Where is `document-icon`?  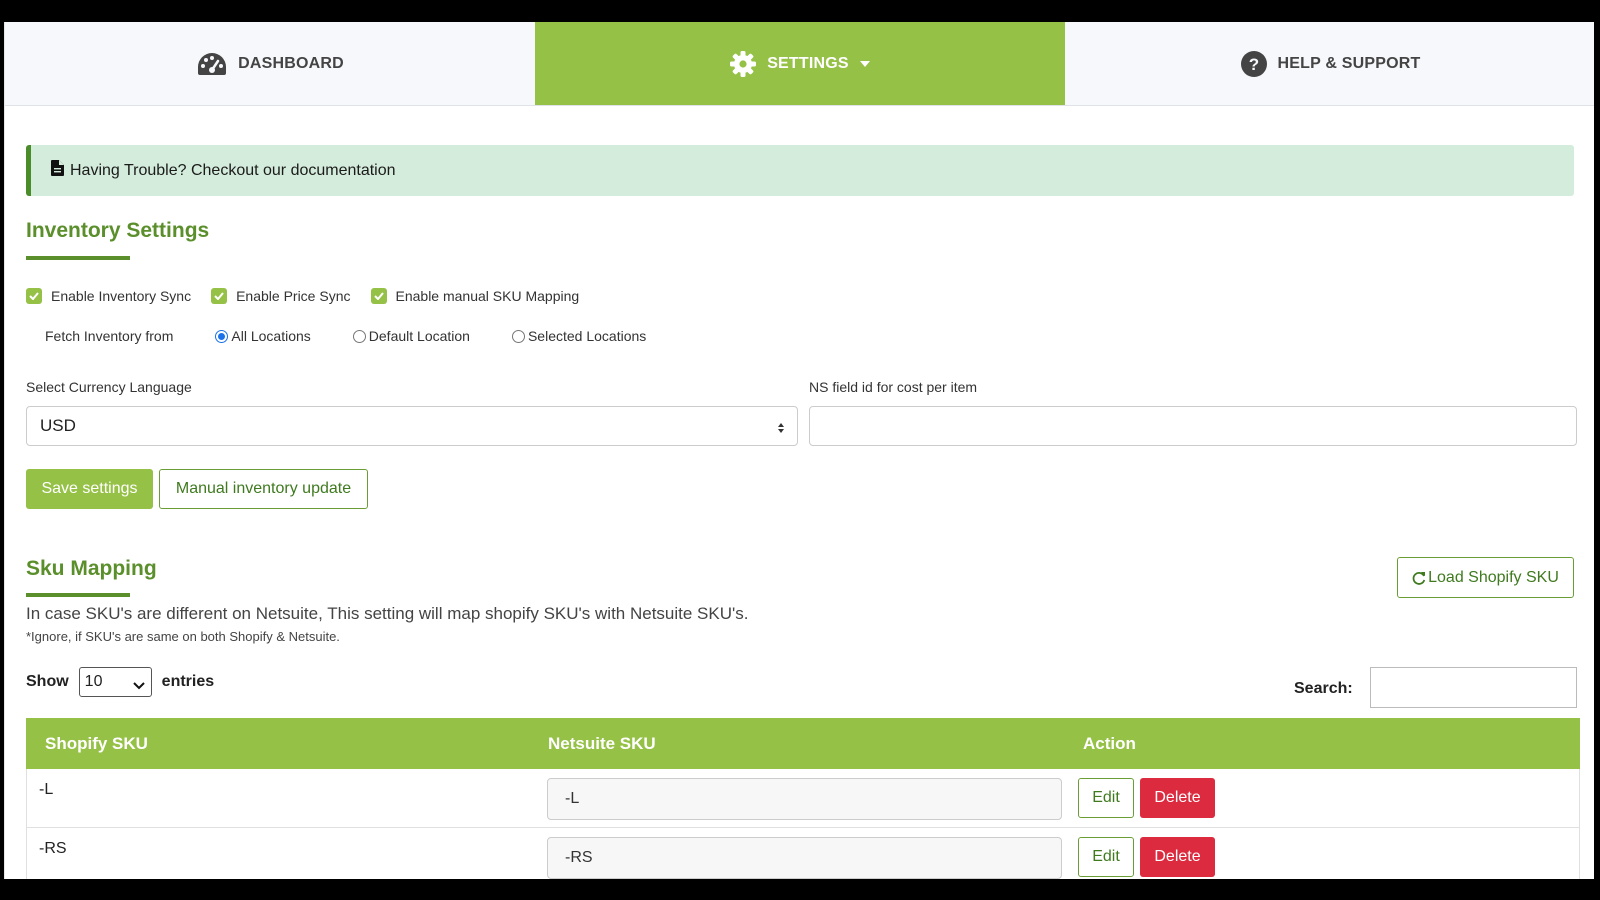
document-icon is located at coordinates (57, 170).